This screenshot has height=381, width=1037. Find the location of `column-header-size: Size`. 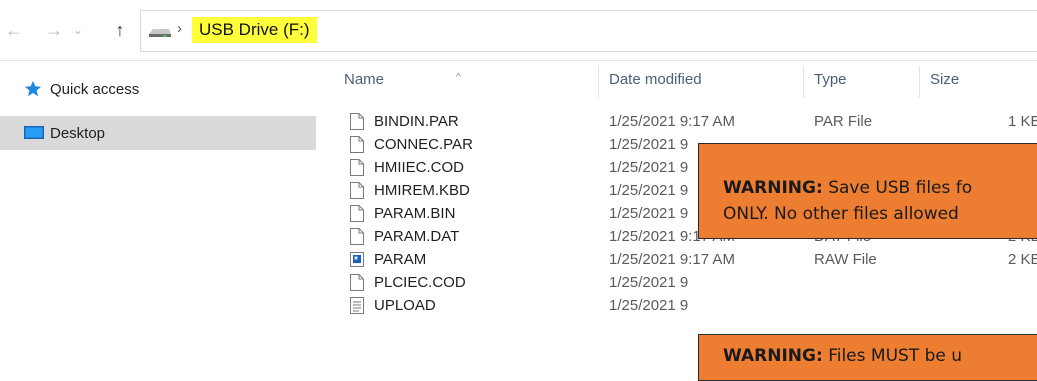

column-header-size: Size is located at coordinates (944, 80).